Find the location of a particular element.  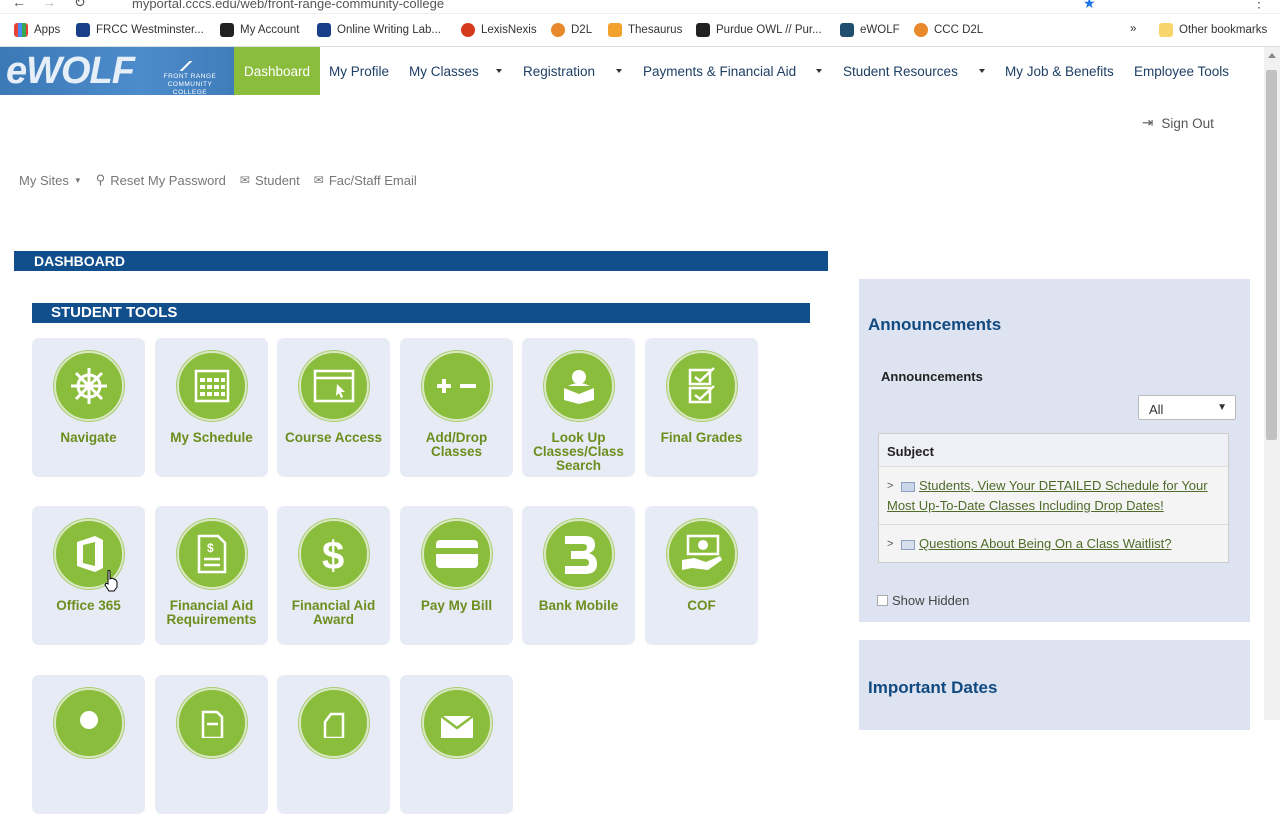

tool-partial-document is located at coordinates (211, 744).